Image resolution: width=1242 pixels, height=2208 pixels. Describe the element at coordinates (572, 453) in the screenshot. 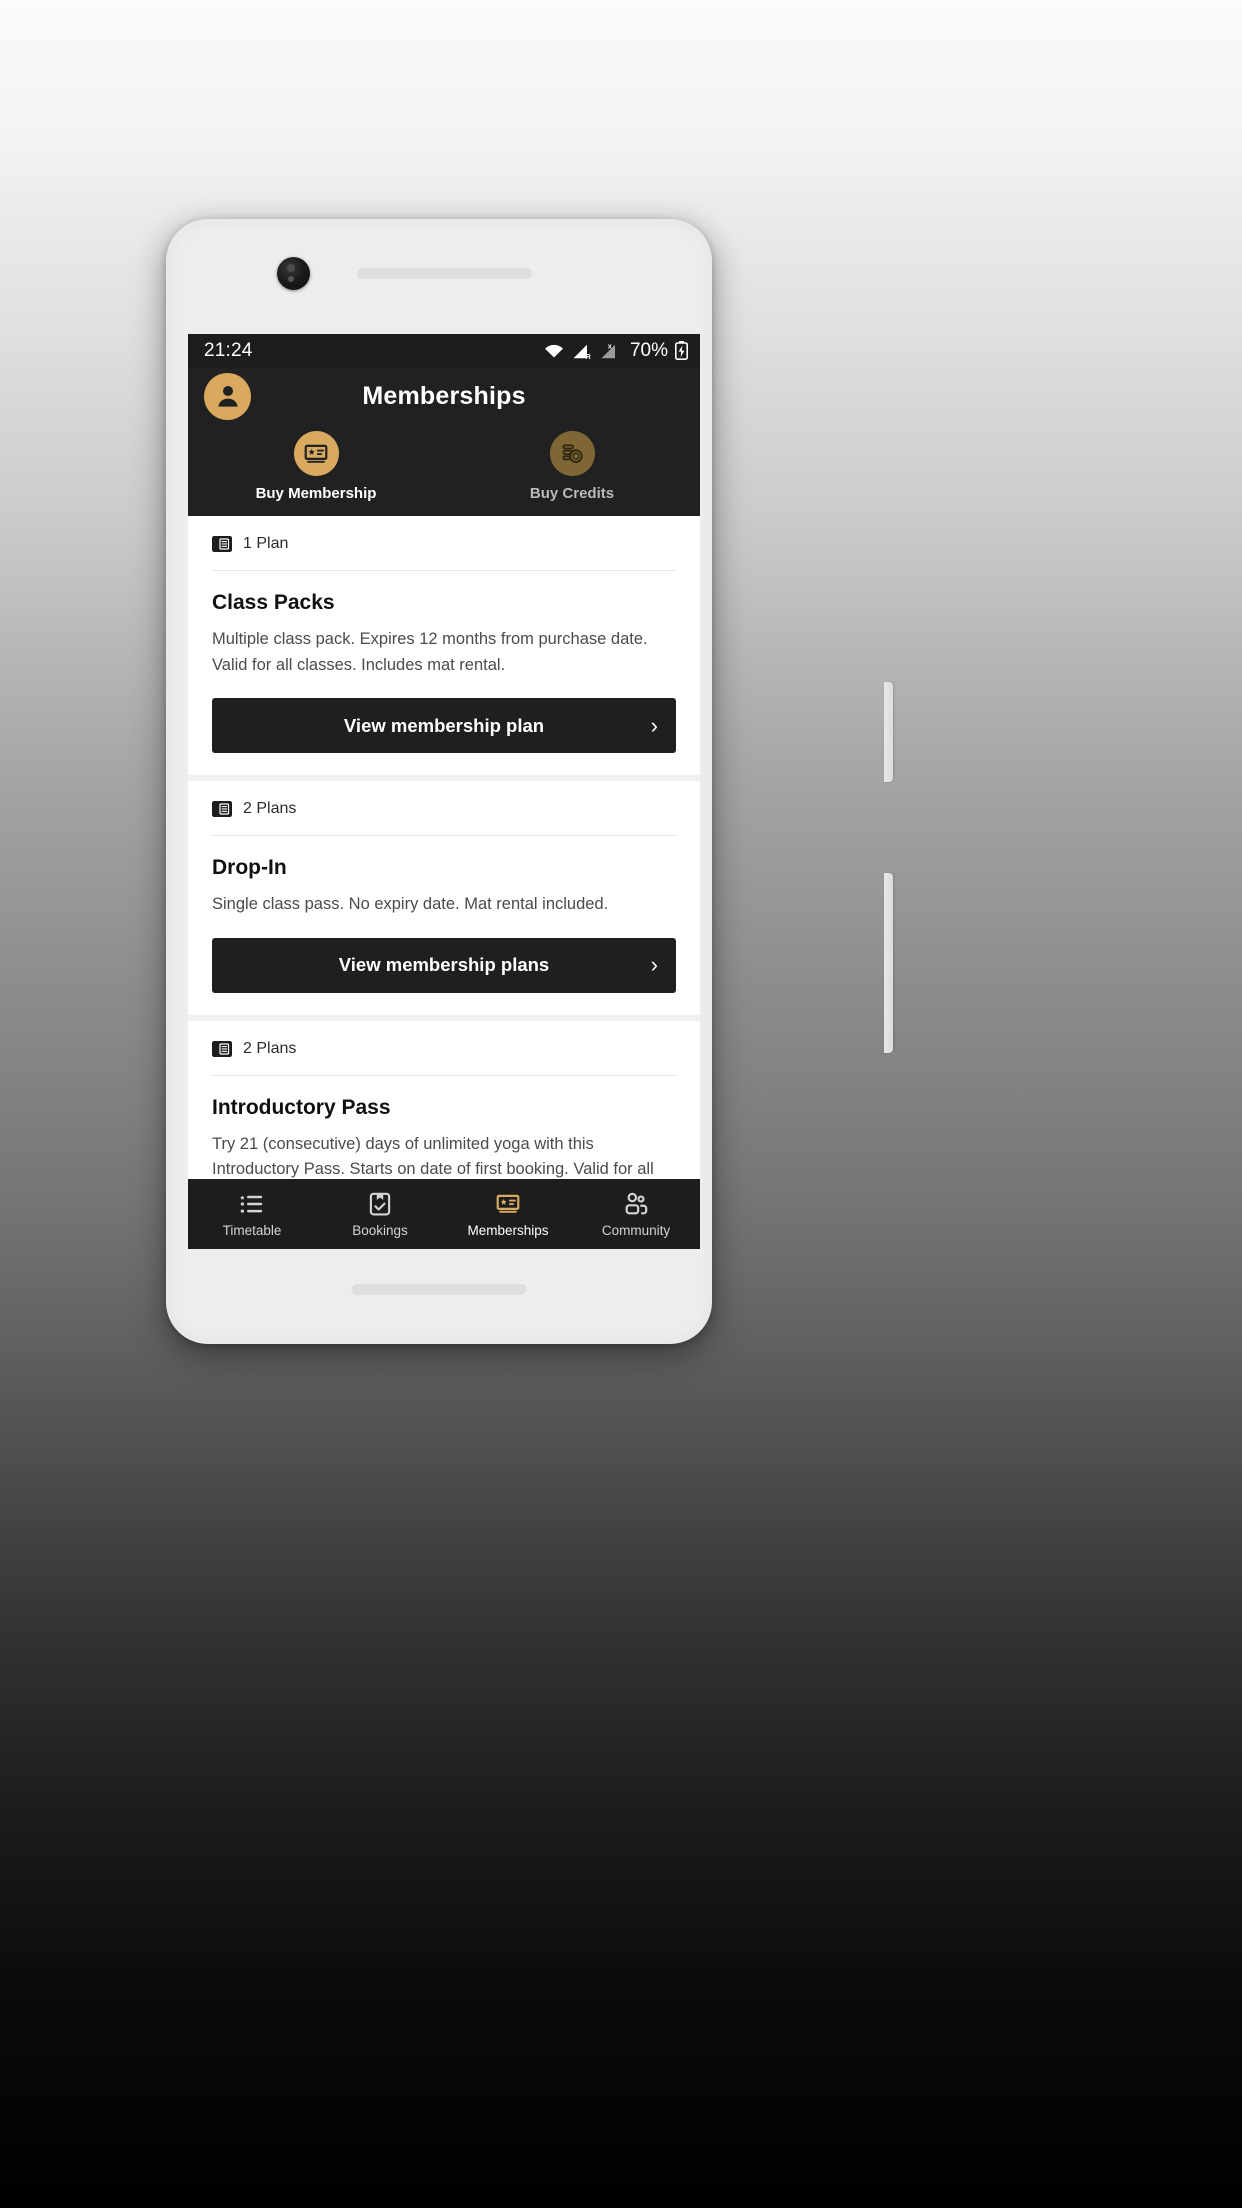

I see `coins-icon` at that location.